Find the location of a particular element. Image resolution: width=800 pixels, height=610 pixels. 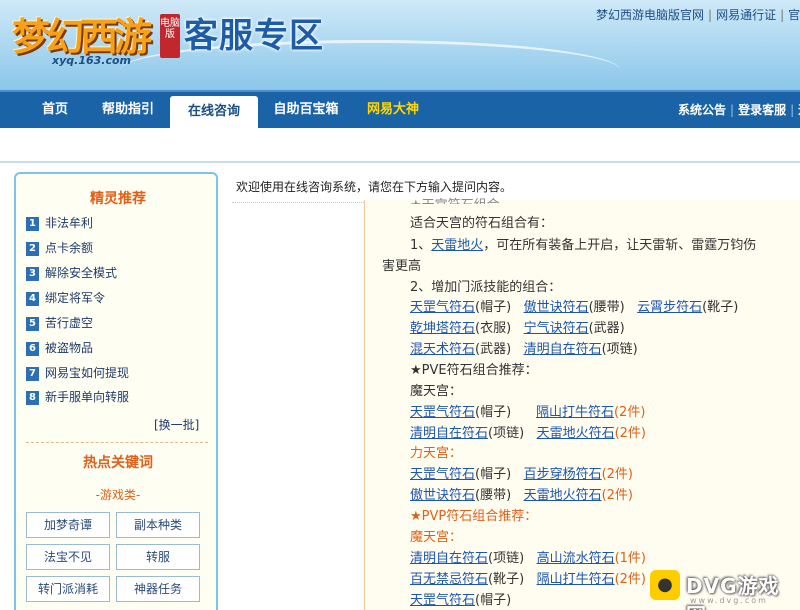

rec-num: 3 is located at coordinates (32, 273).